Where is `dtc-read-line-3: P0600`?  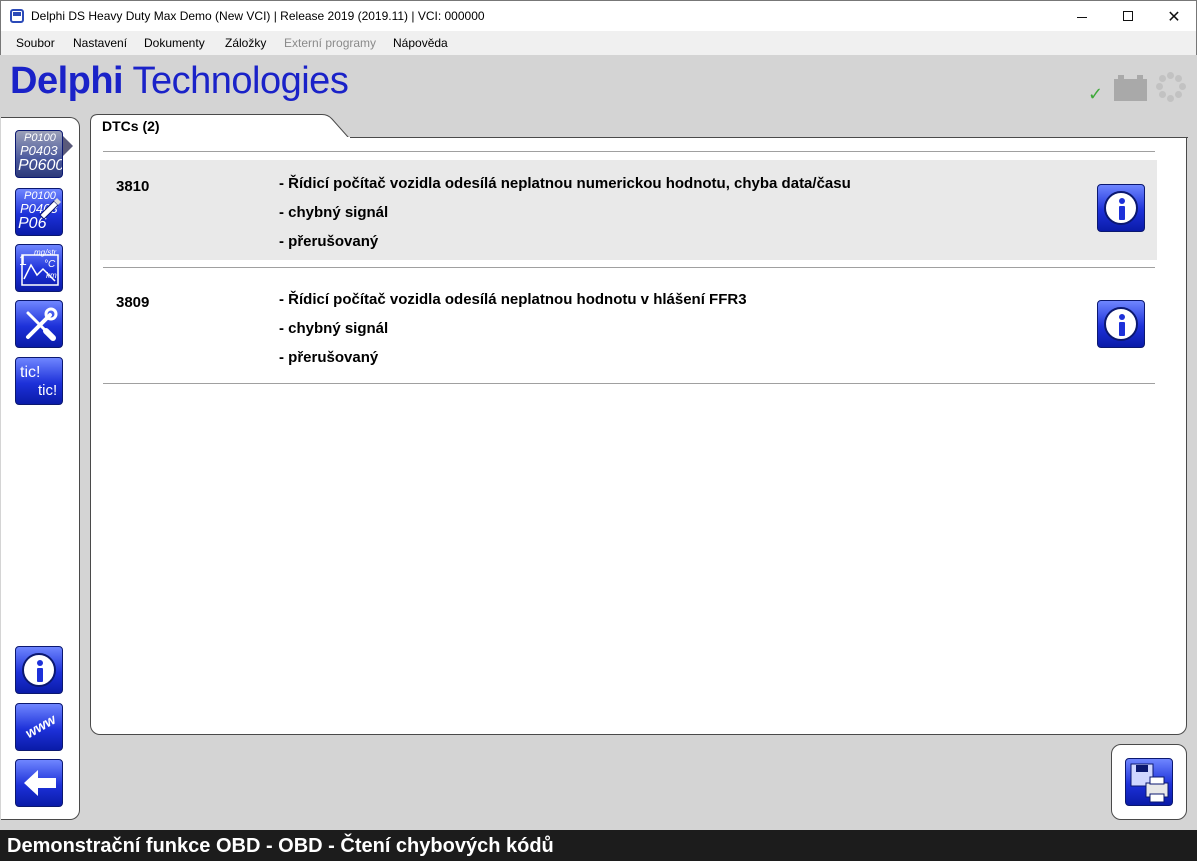
dtc-read-line-3: P0600 is located at coordinates (40, 165).